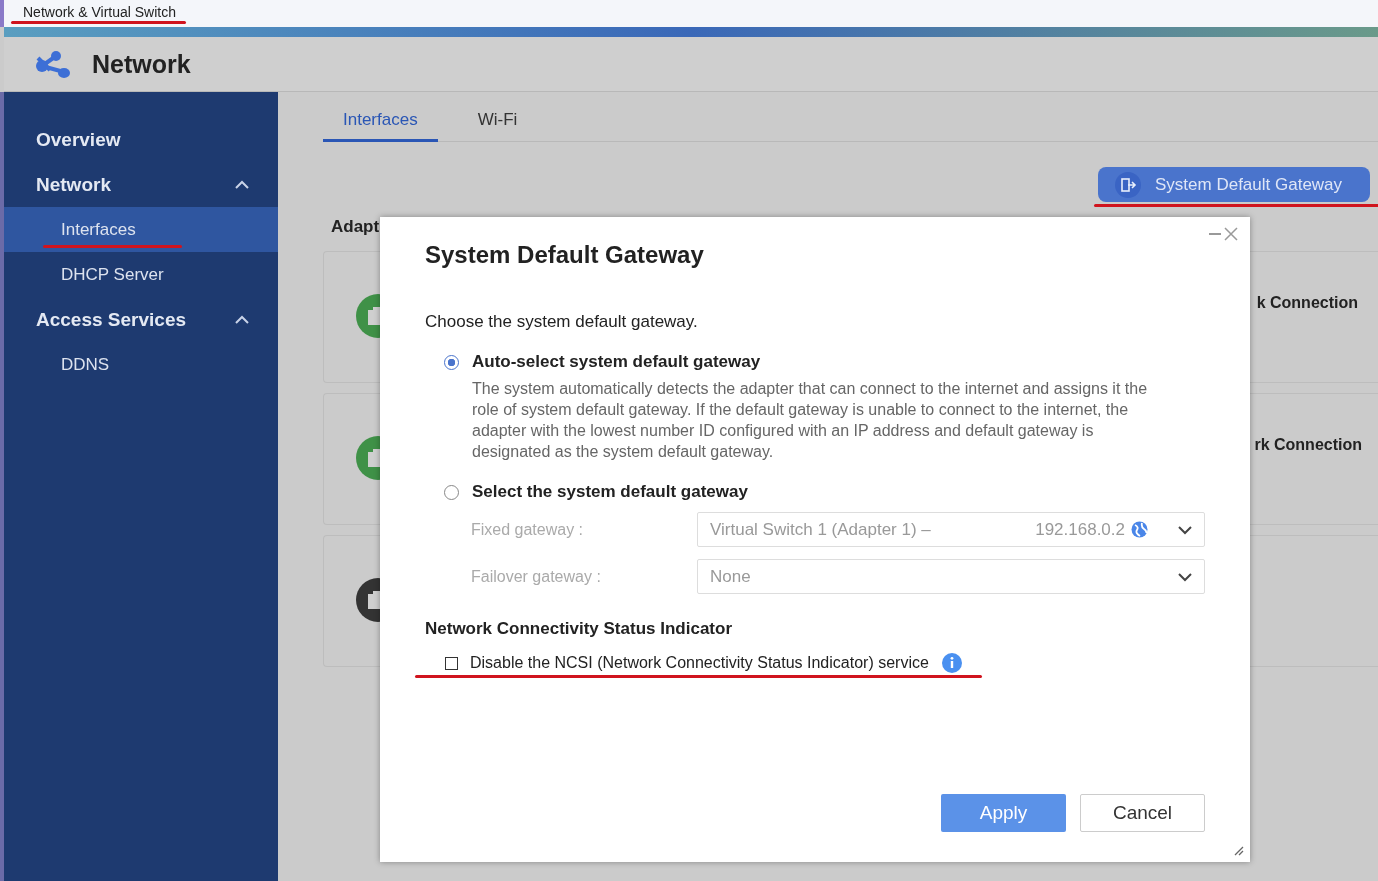 The width and height of the screenshot is (1378, 881). I want to click on prompt-text: Choose the system default gateway., so click(562, 322).